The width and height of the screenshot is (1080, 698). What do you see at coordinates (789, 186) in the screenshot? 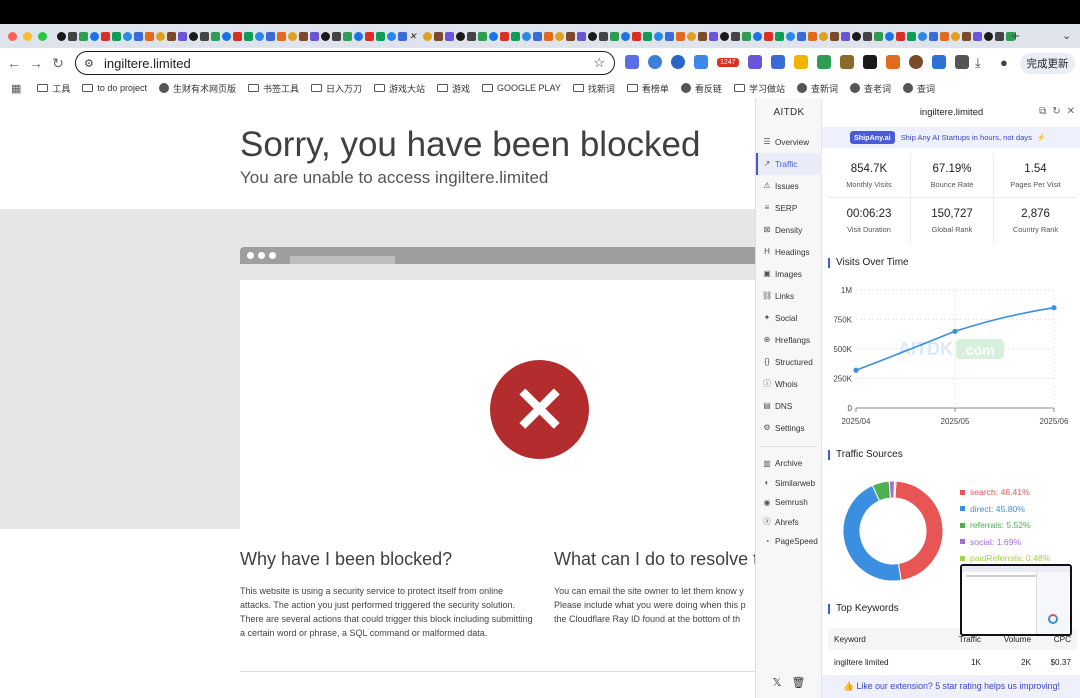
I see `nav-item-issues: ⚠ Issues` at bounding box center [789, 186].